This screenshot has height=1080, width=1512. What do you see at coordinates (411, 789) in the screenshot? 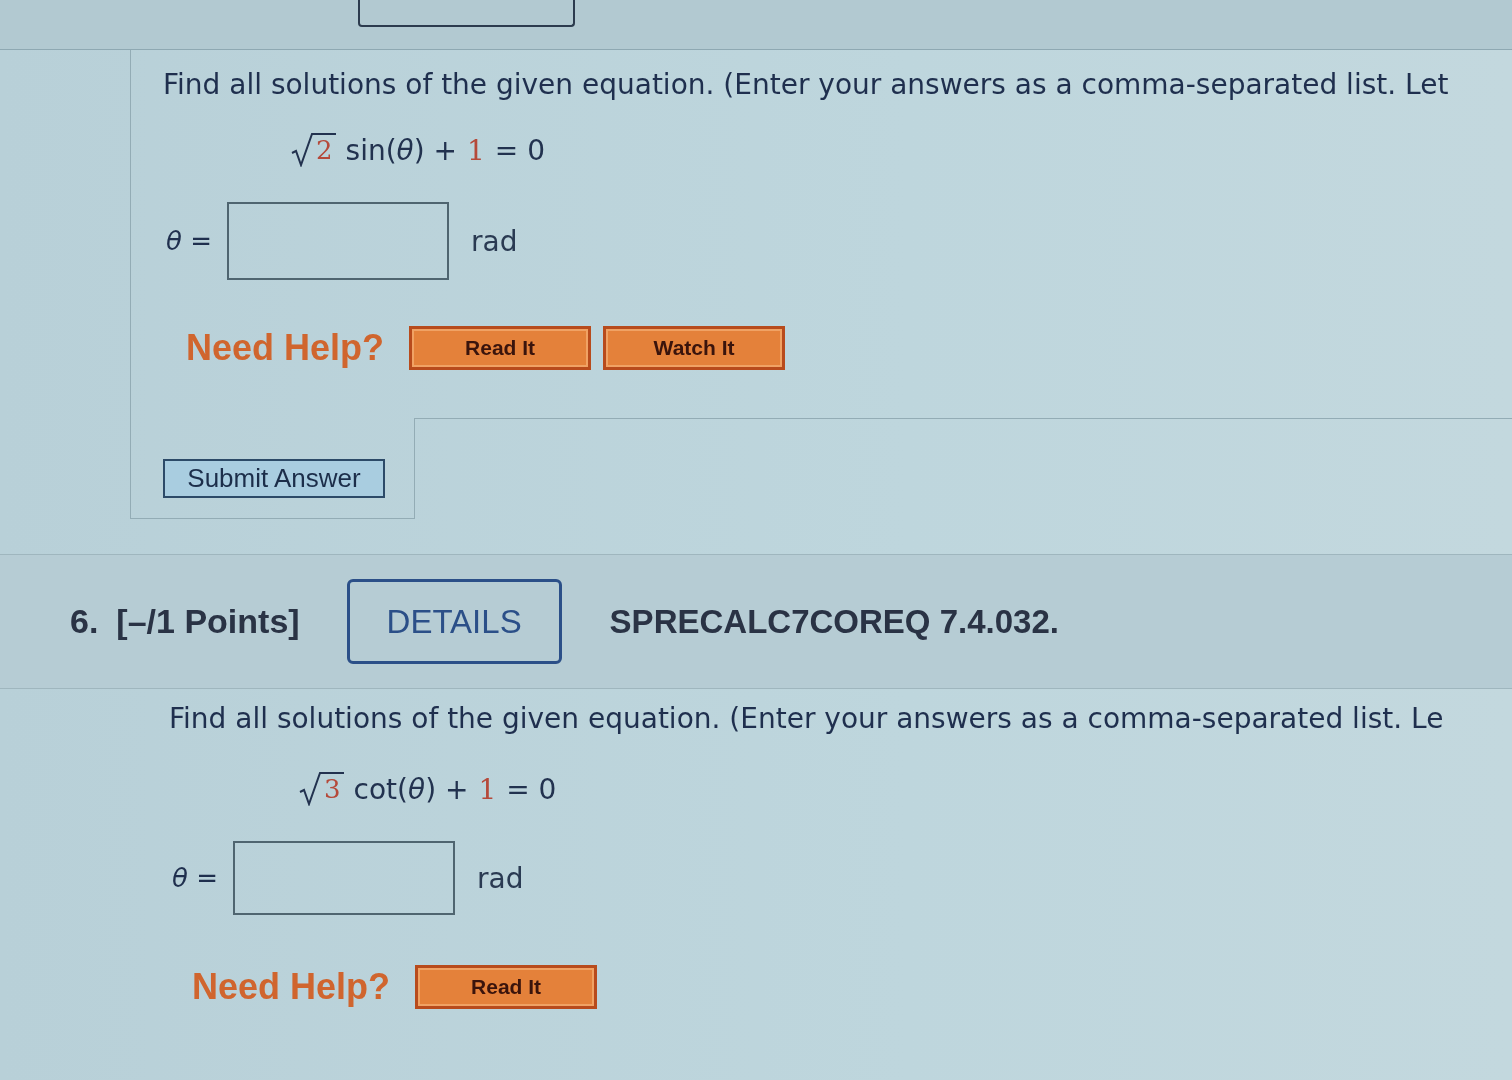
I see `equation-expression: cot(θ) +` at bounding box center [411, 789].